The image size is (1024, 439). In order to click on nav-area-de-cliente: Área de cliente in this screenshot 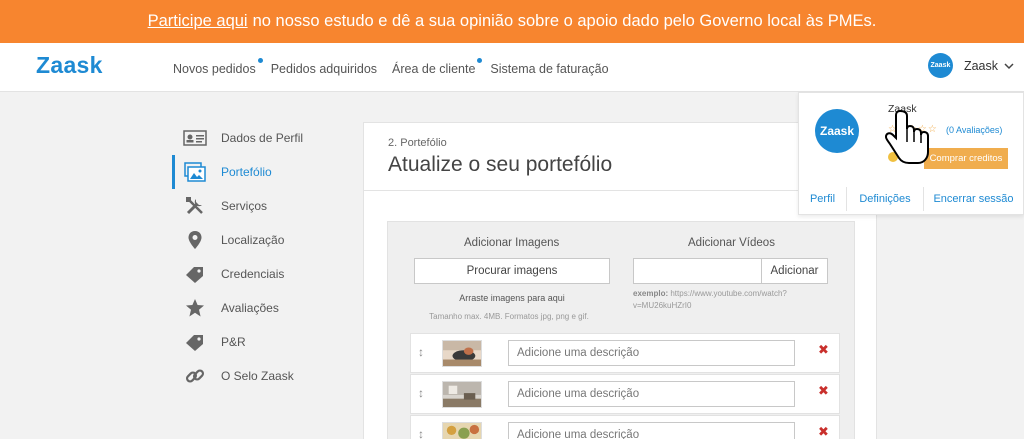, I will do `click(437, 67)`.